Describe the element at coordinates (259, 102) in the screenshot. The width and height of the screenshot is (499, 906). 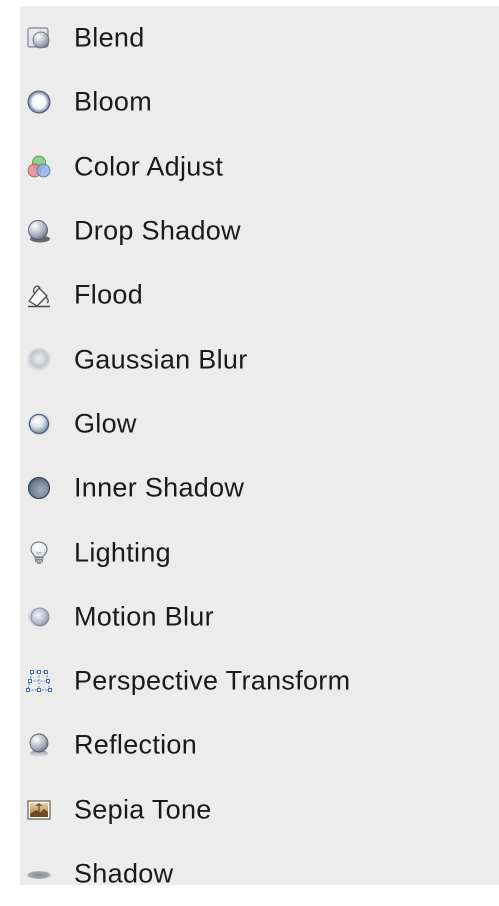
I see `effect-item-bloom: Bloom` at that location.